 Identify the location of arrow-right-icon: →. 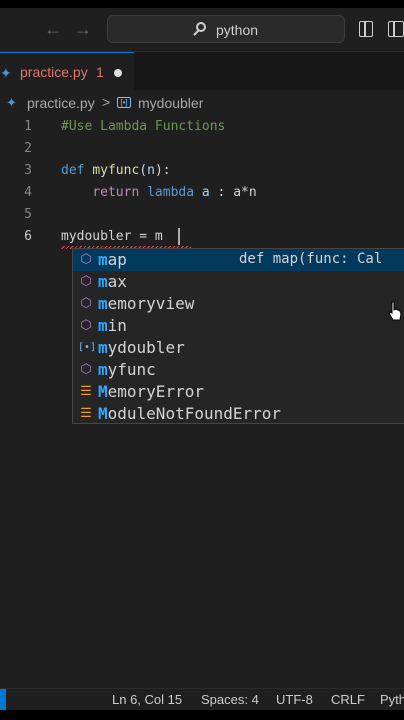
(83, 29).